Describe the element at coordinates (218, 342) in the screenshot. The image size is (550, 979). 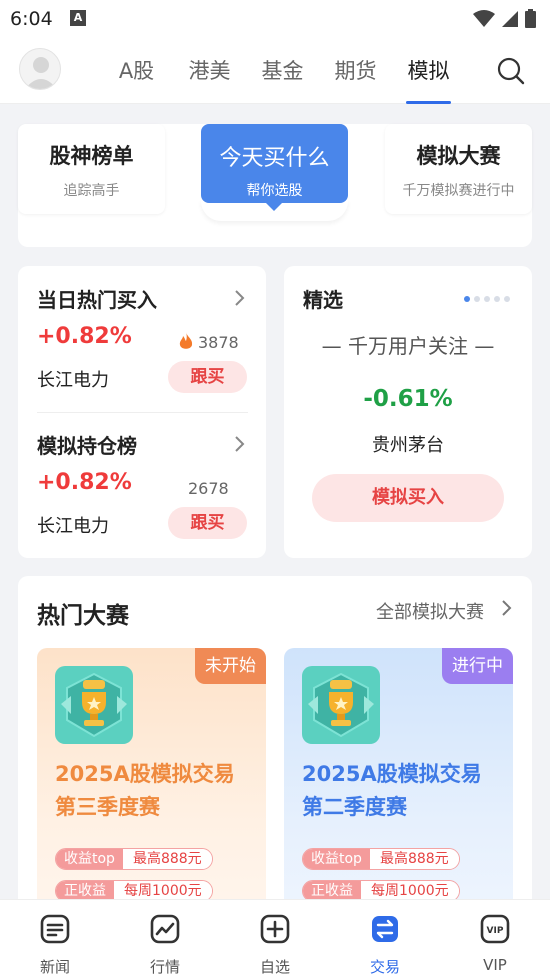
I see `hot-buy-count: 3878` at that location.